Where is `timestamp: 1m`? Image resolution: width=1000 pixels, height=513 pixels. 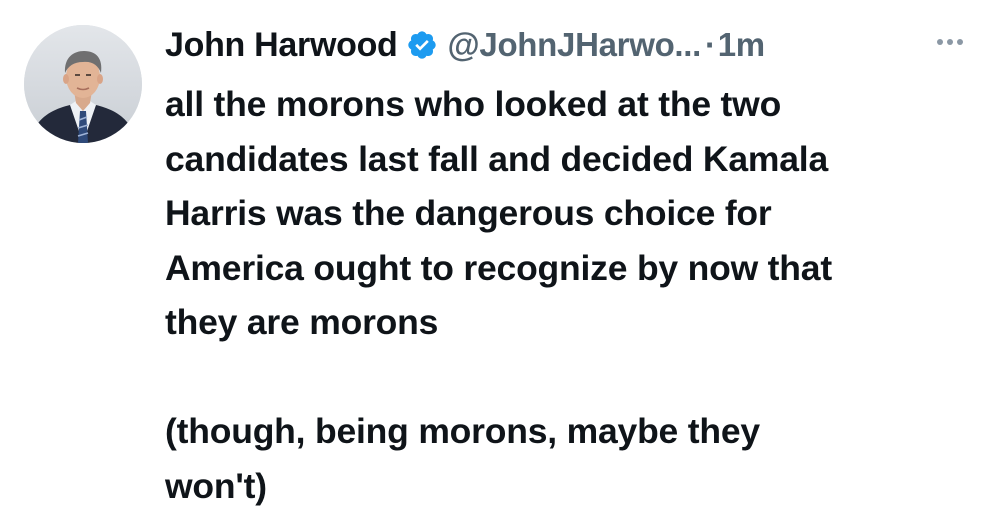 timestamp: 1m is located at coordinates (741, 45).